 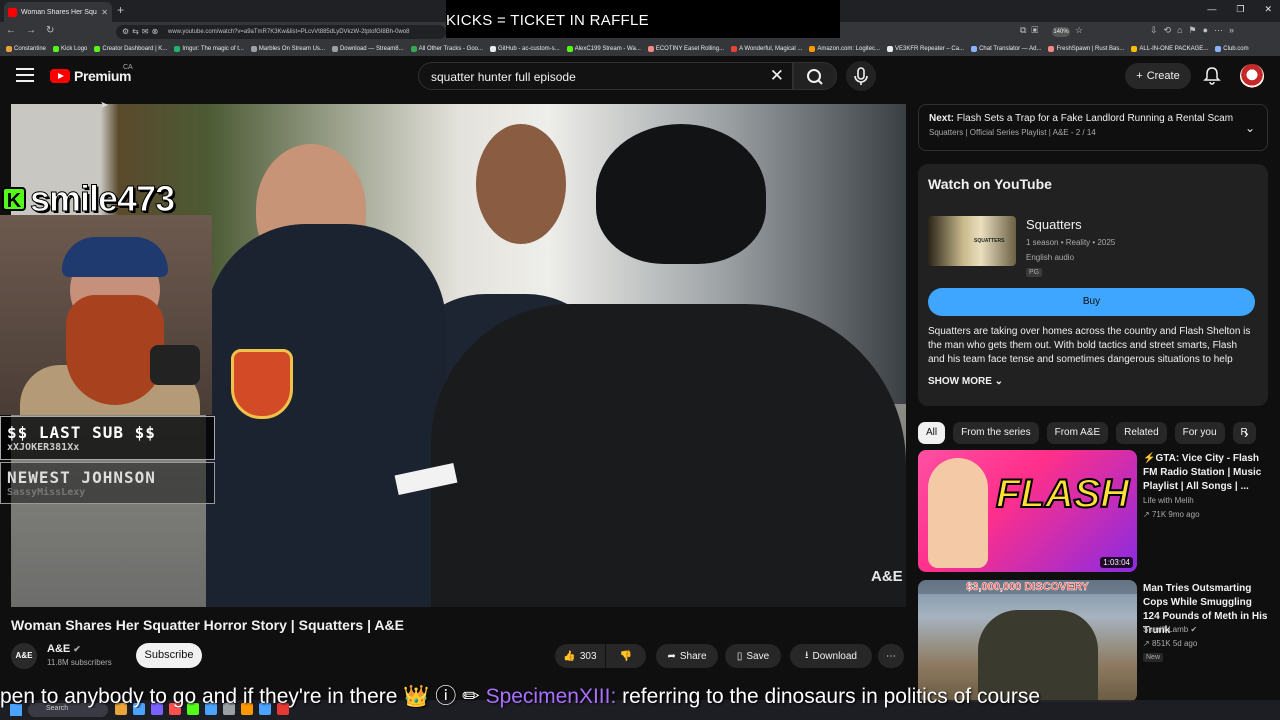 I want to click on account-avatar, so click(x=1252, y=76).